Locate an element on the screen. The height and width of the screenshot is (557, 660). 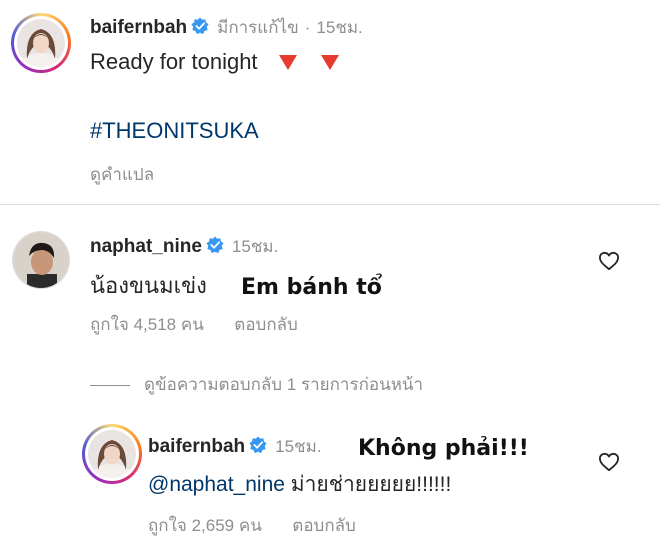
comment-author-avatar is located at coordinates (41, 260).